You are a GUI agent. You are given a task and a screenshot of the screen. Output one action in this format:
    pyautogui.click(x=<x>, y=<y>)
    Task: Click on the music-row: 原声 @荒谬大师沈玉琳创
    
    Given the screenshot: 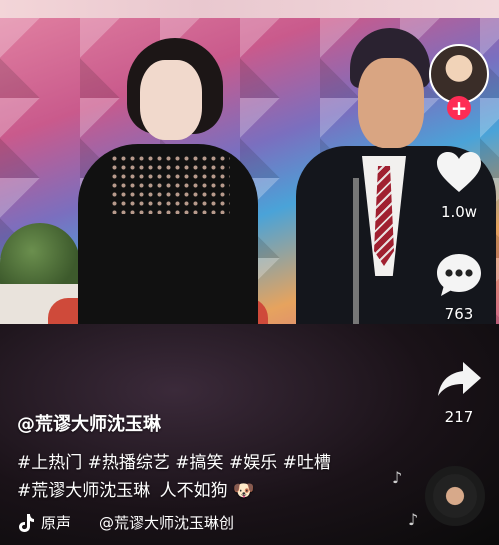 What is the action you would take?
    pyautogui.click(x=125, y=522)
    